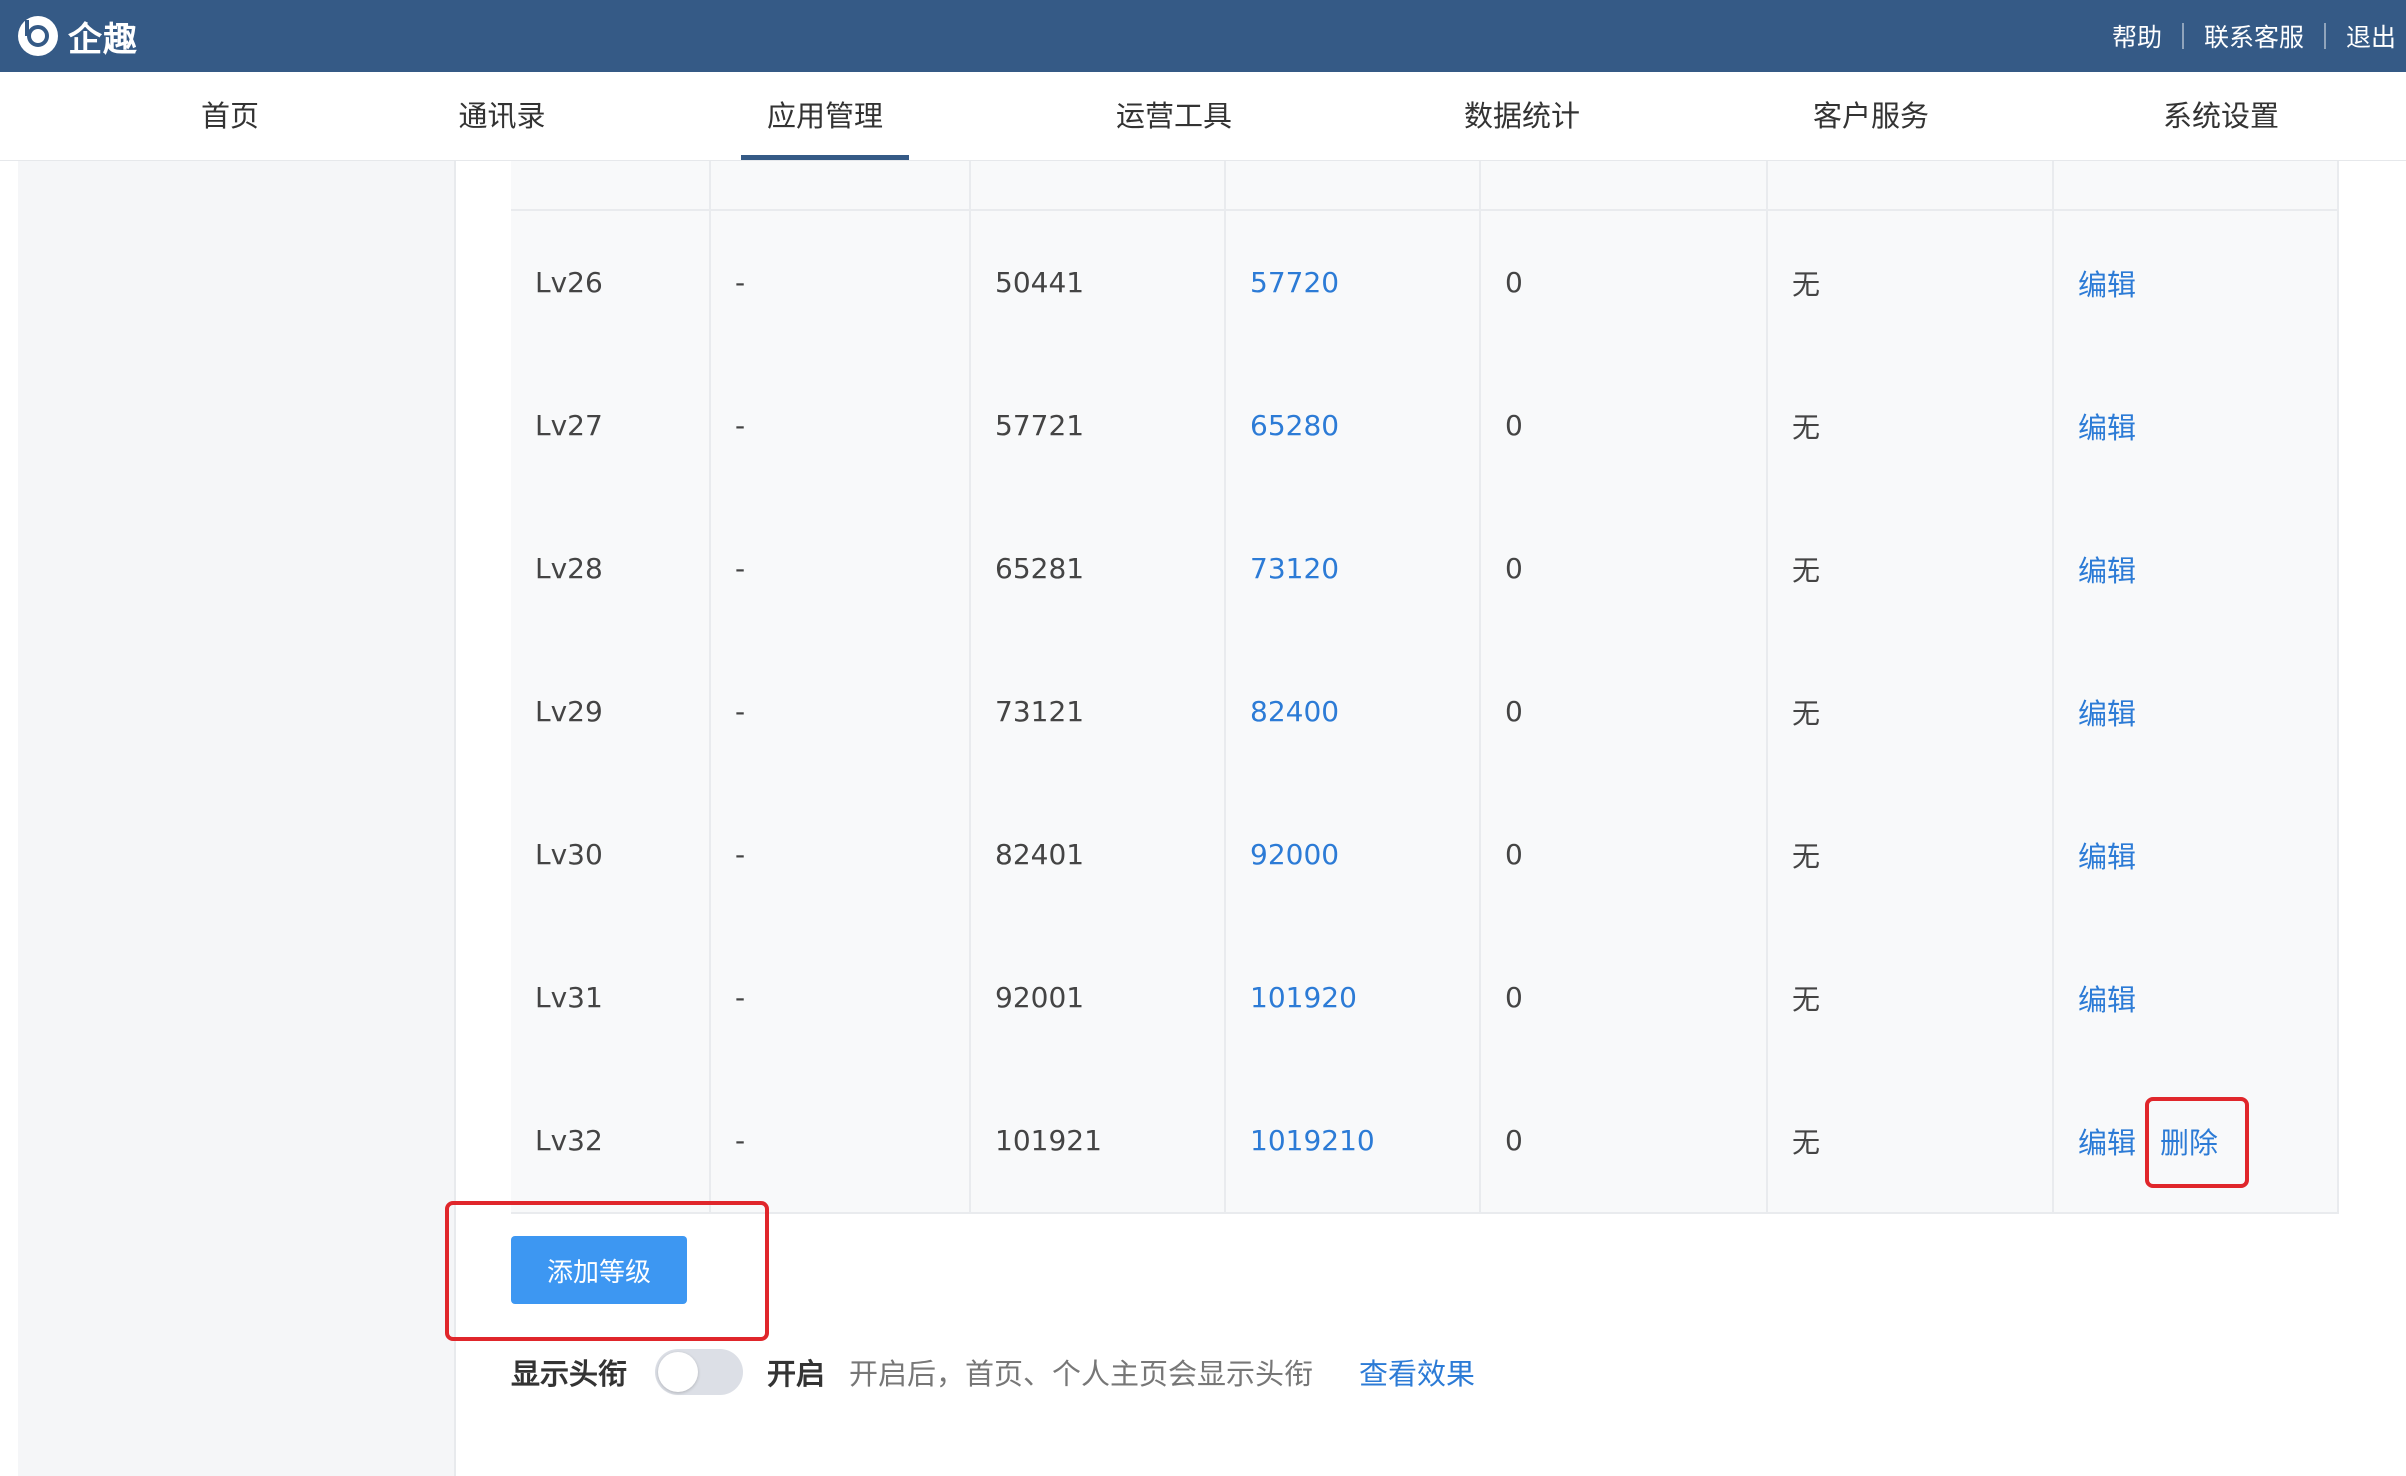 This screenshot has height=1476, width=2406. I want to click on logo: 企趣, so click(78, 36).